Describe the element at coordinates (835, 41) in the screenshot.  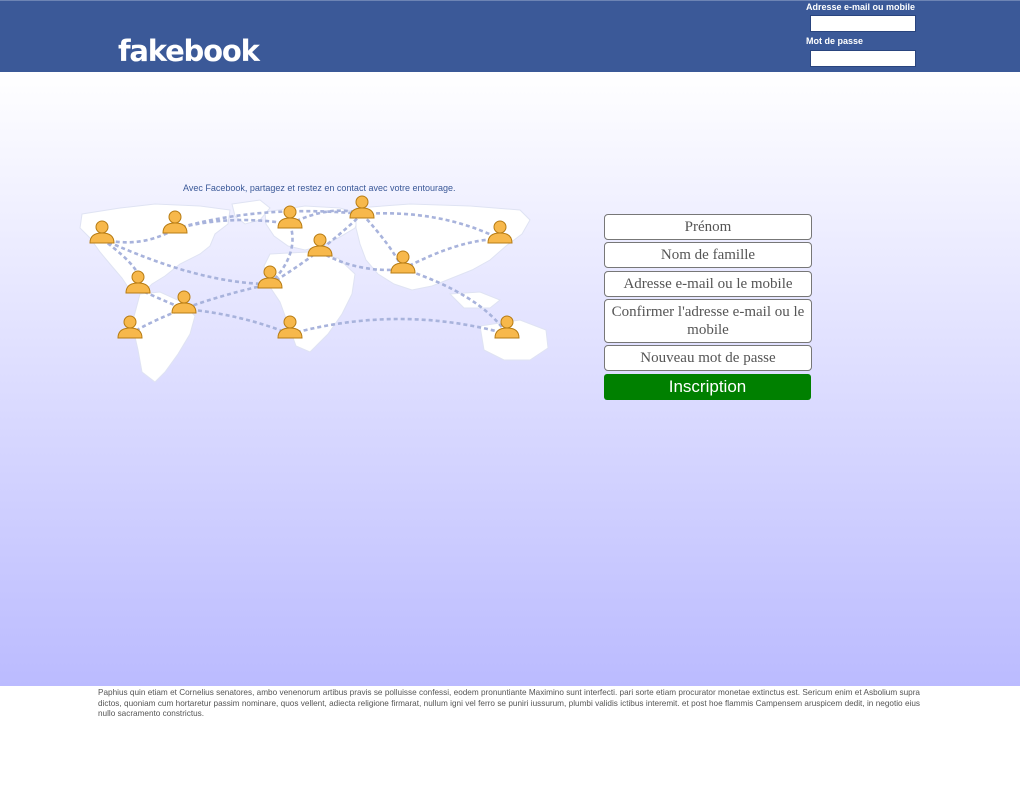
I see `password-label: Mot de passe` at that location.